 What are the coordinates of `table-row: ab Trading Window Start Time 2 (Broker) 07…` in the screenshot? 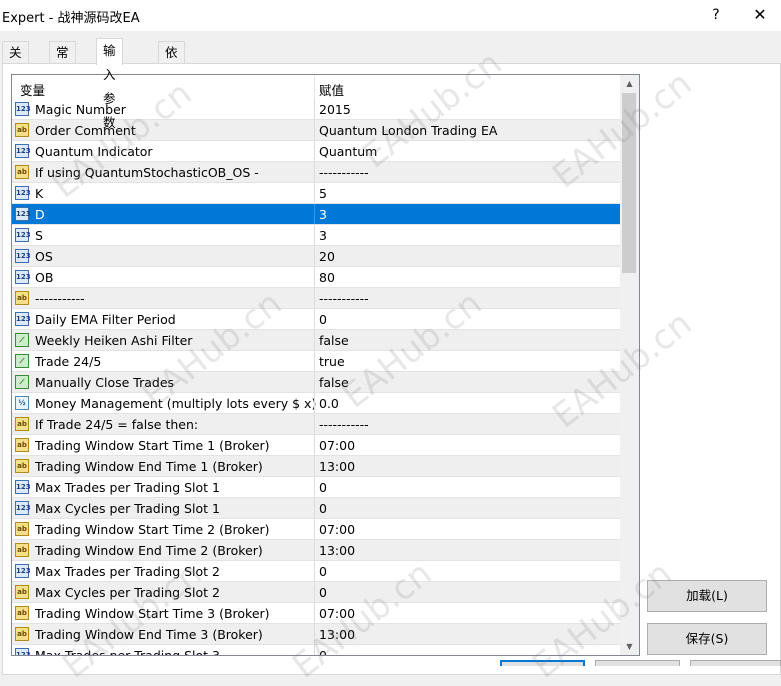 It's located at (316, 529).